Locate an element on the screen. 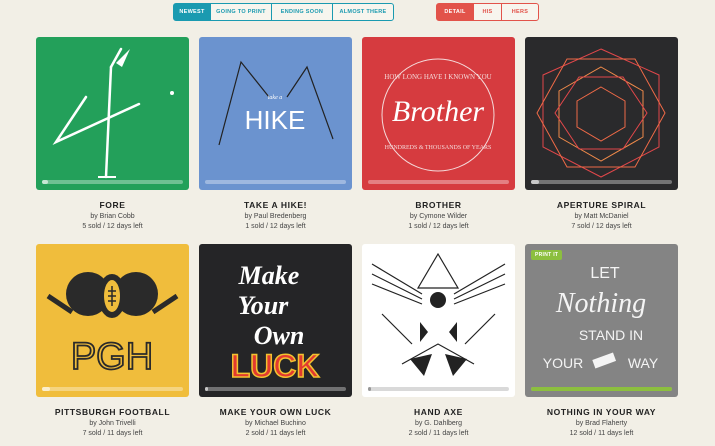 The image size is (715, 446). luck-typography-illustration: Make Your Own LUCK is located at coordinates (275, 320).